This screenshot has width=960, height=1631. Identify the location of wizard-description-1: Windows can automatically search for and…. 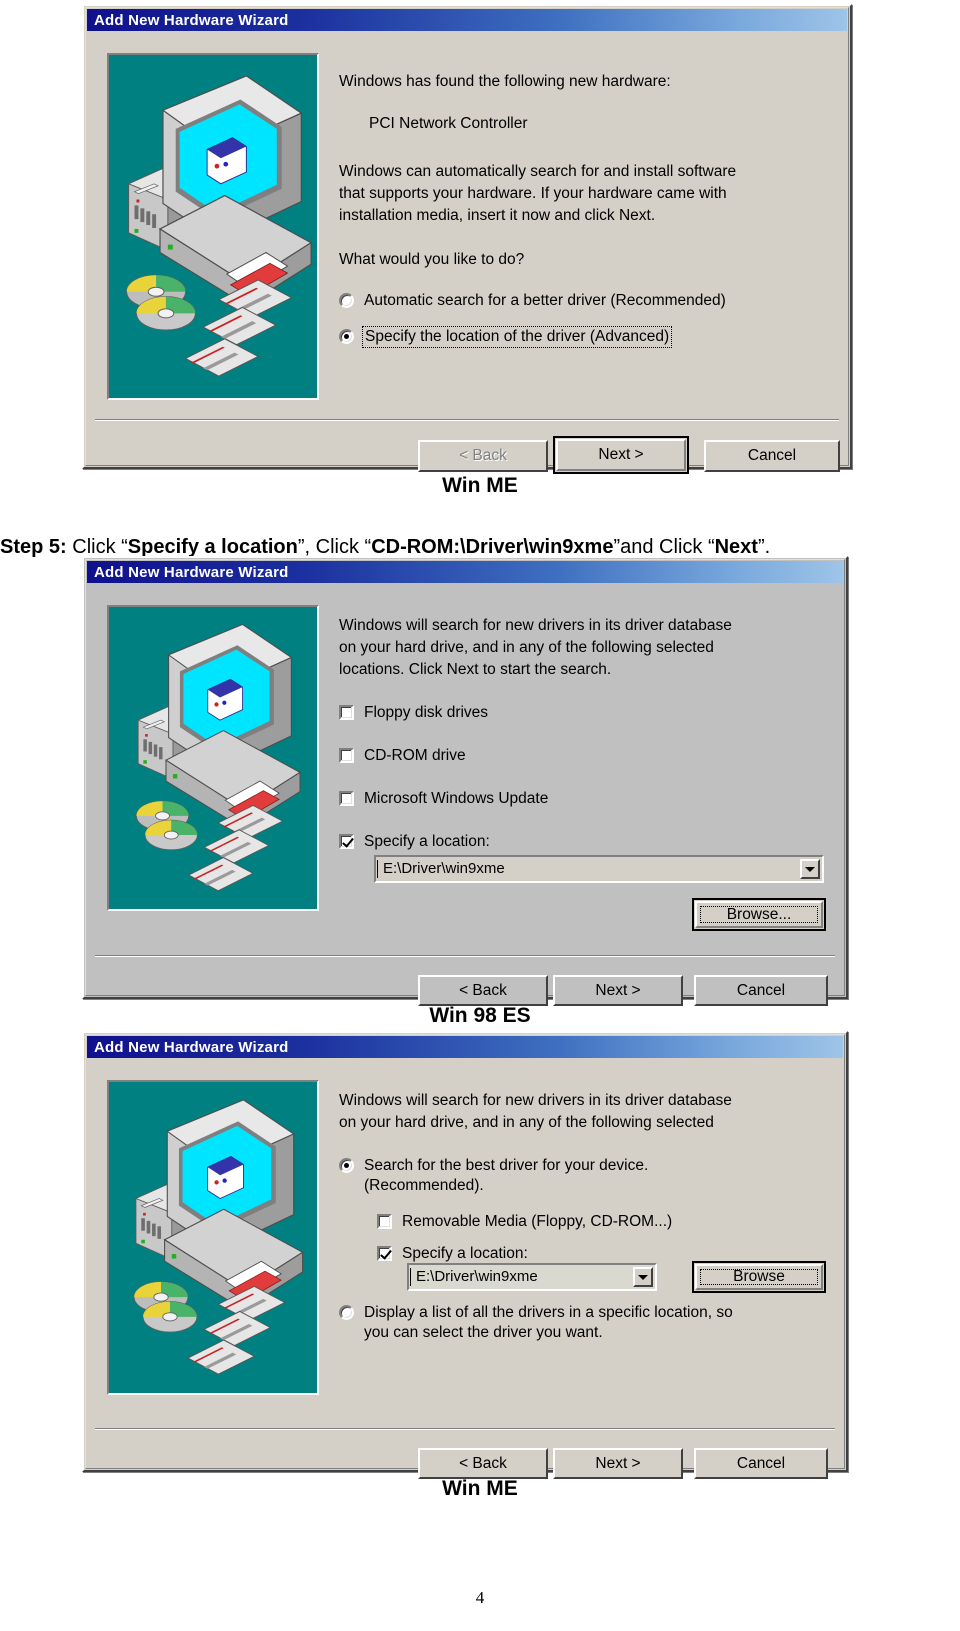
(538, 193).